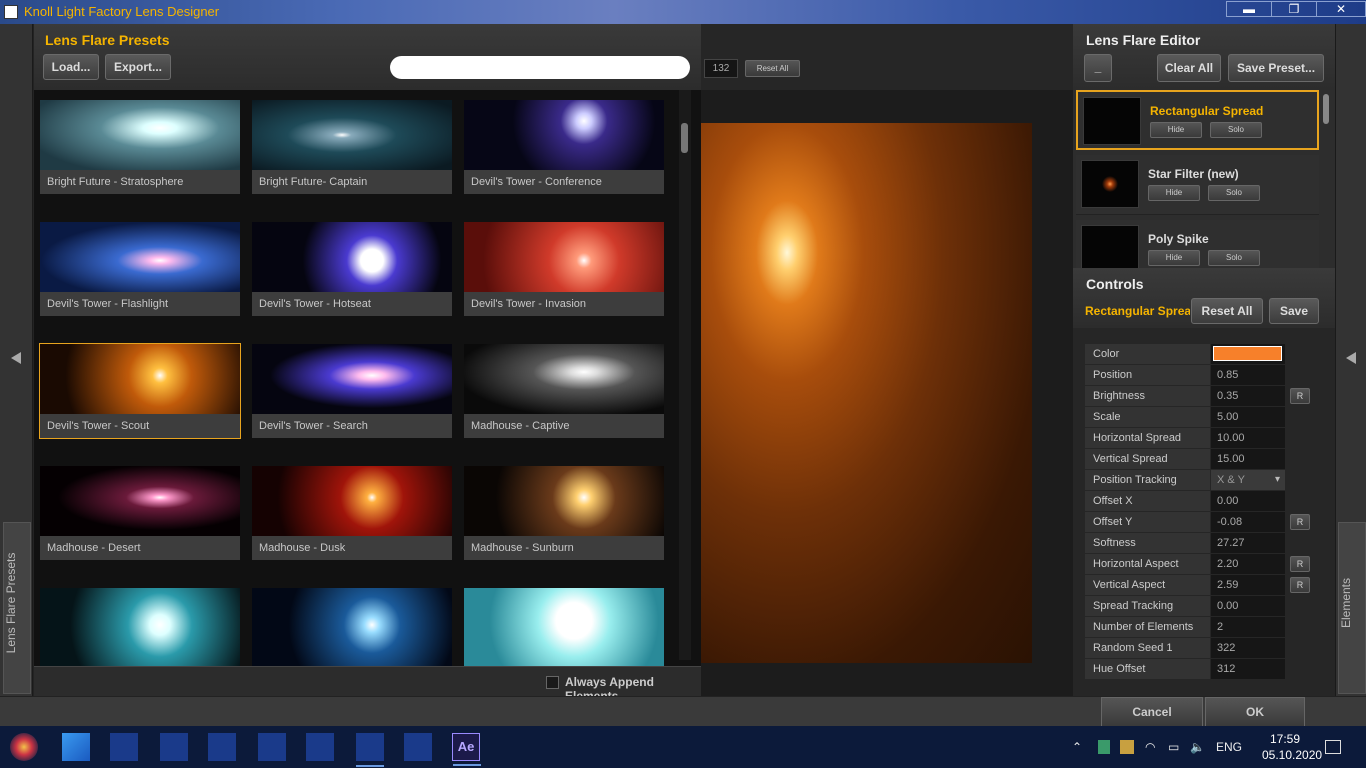  I want to click on lens-flare-presets-side-tab: Lens Flare Presets, so click(17, 608).